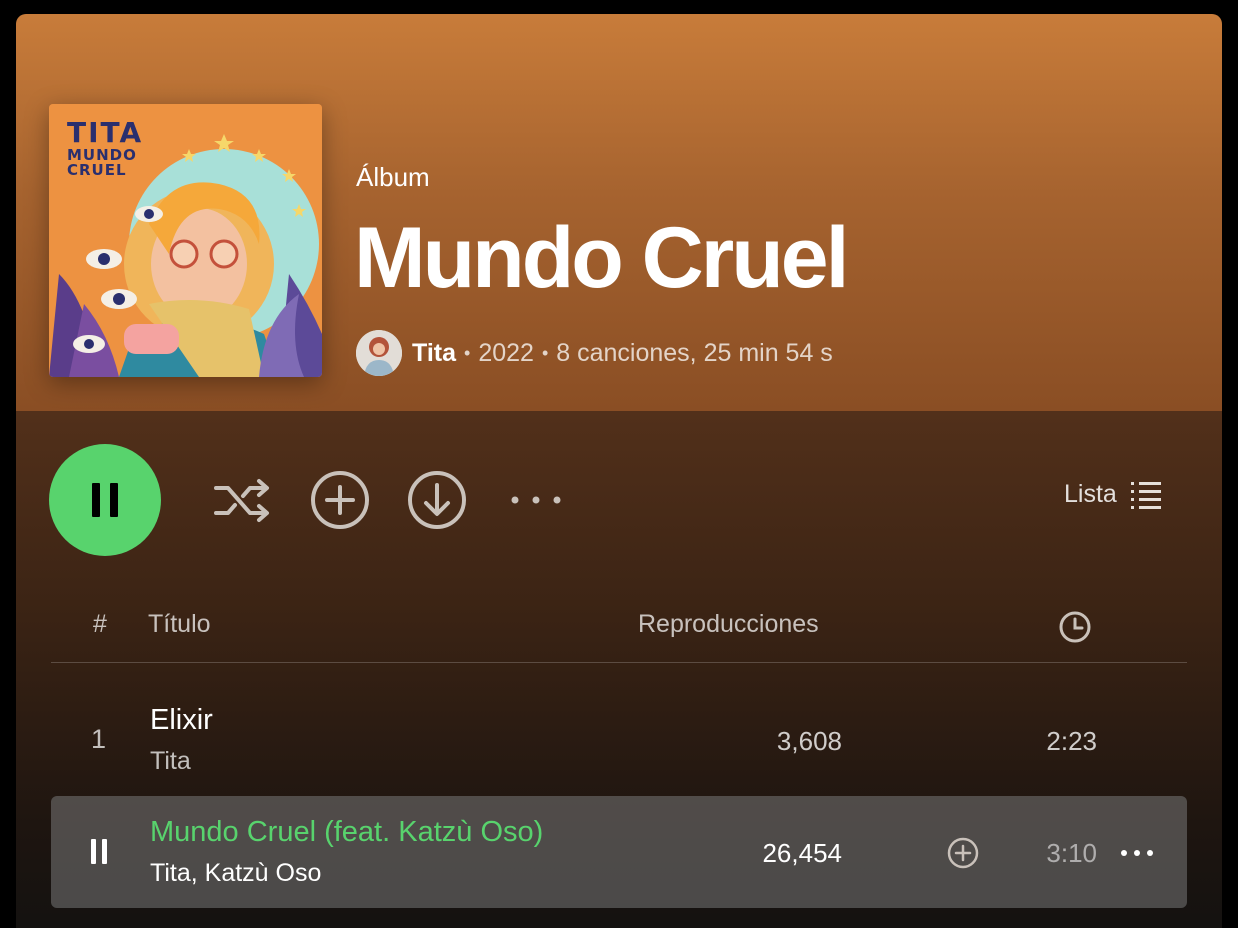 The height and width of the screenshot is (928, 1238). I want to click on track-title: Mundo Cruel (feat. Katzù Oso), so click(346, 832).